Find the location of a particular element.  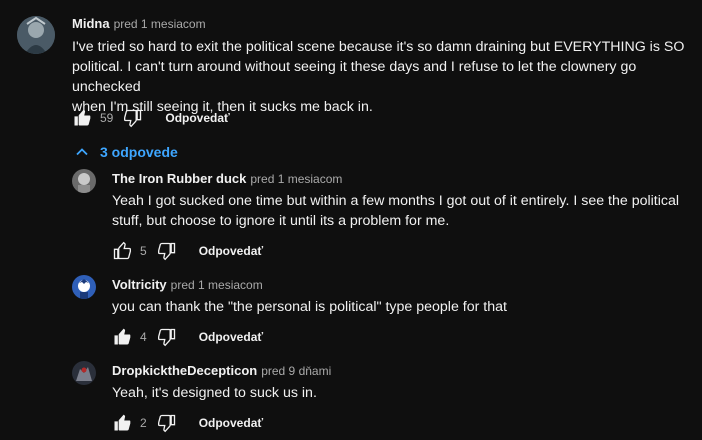

comment-header: DropkicktheDecepticon pred 9 dňami is located at coordinates (221, 370).